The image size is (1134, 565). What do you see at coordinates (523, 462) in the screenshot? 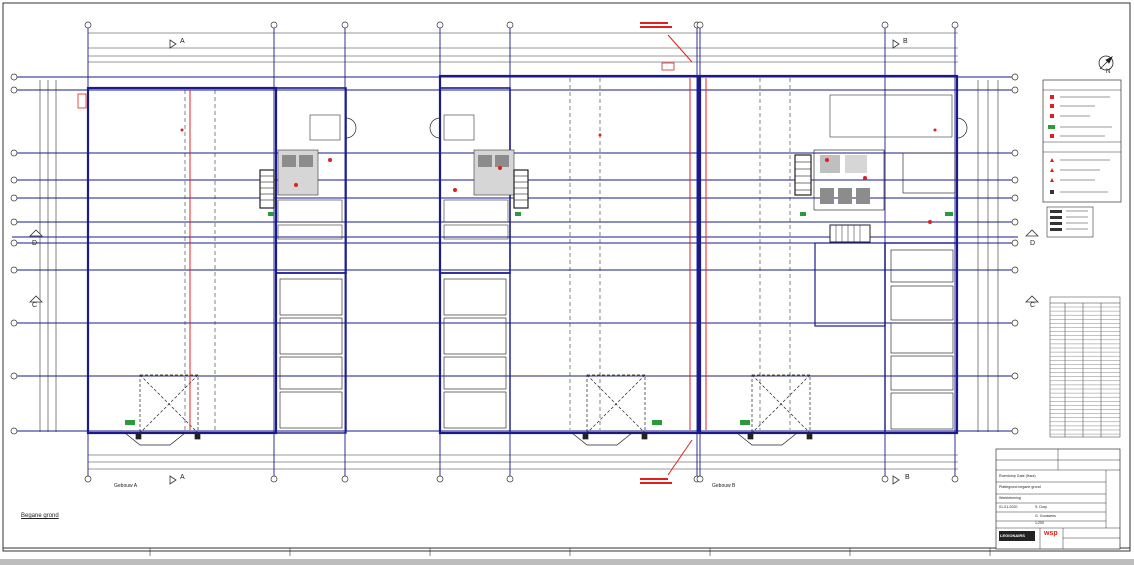
I see `bottom-dimension-lines` at bounding box center [523, 462].